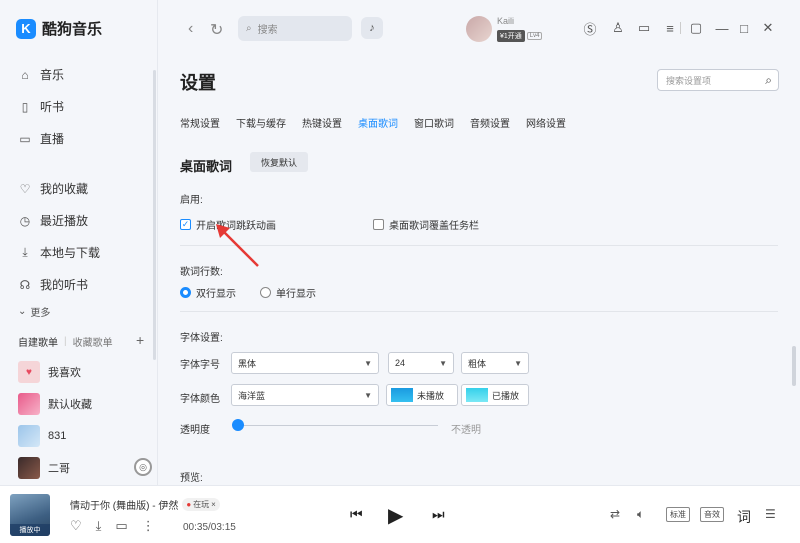  What do you see at coordinates (25, 138) in the screenshot?
I see `tv-icon: ▭` at bounding box center [25, 138].